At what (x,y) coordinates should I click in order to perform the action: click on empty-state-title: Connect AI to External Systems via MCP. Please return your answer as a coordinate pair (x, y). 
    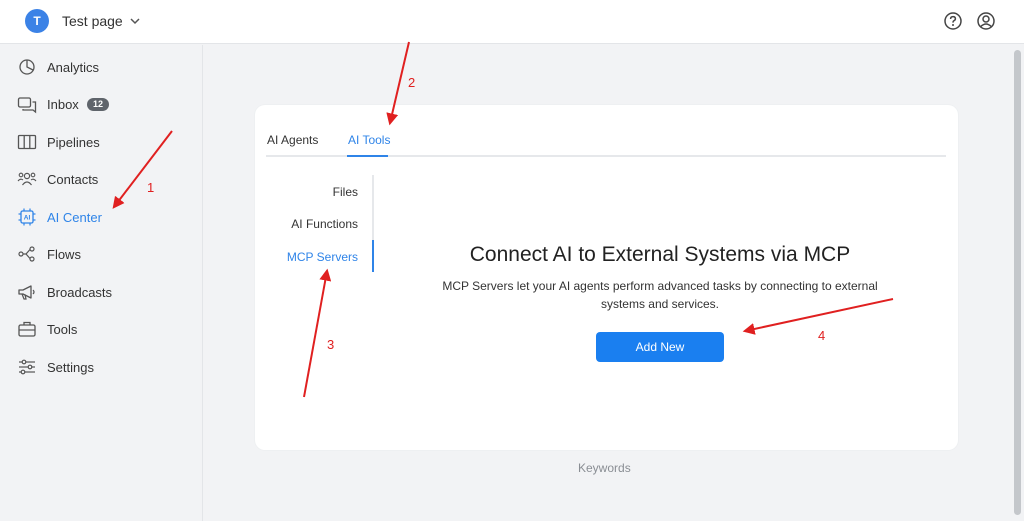
    Looking at the image, I should click on (660, 254).